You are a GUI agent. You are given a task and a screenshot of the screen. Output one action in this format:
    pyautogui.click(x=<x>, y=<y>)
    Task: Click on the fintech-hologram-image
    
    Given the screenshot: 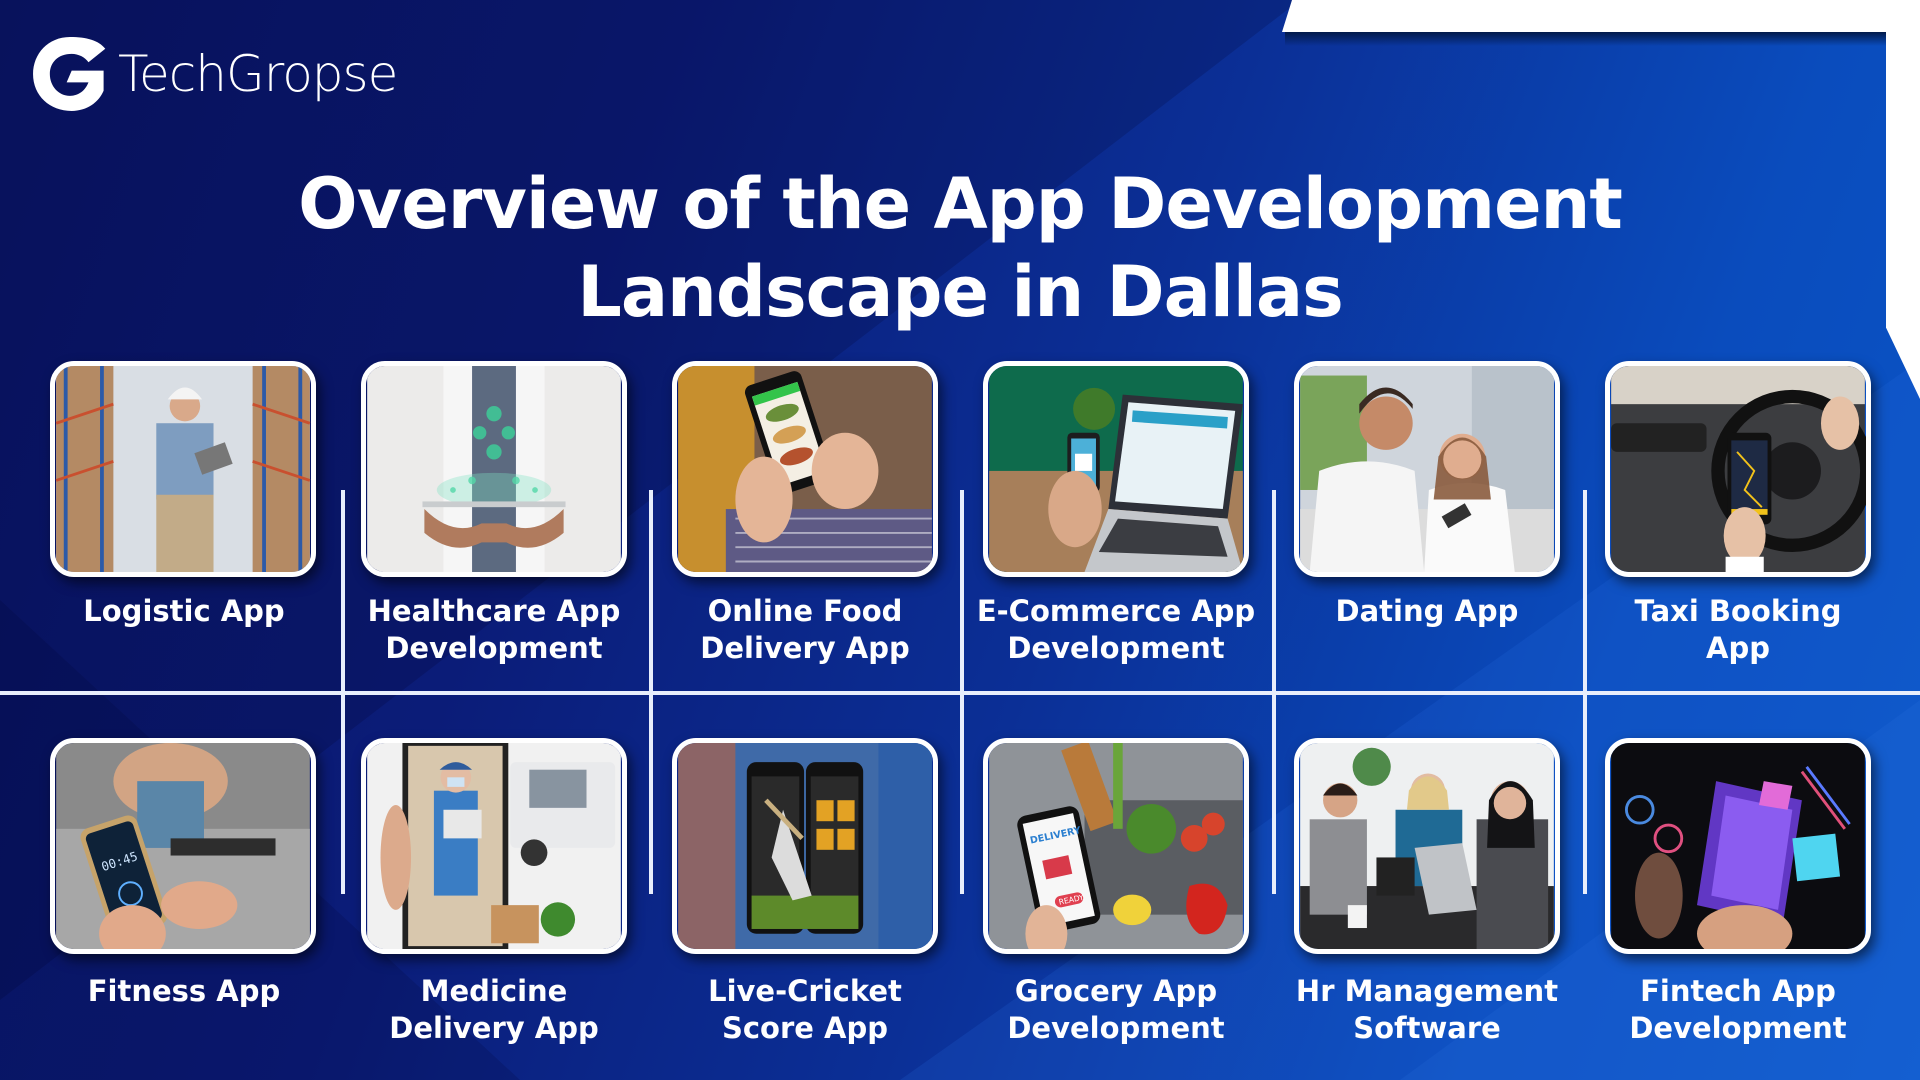 What is the action you would take?
    pyautogui.click(x=1738, y=846)
    